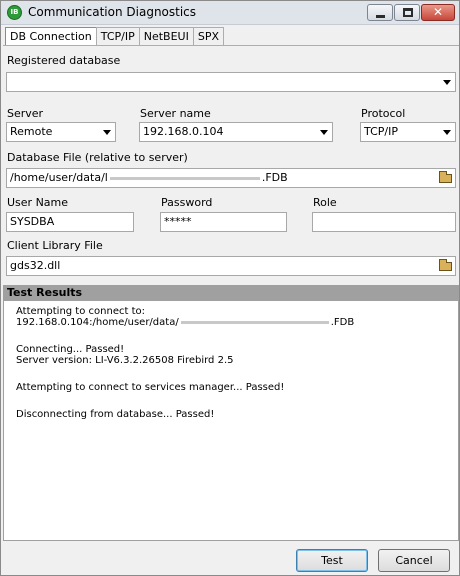 Image resolution: width=460 pixels, height=576 pixels. What do you see at coordinates (414, 560) in the screenshot?
I see `cancel-button: Cancel` at bounding box center [414, 560].